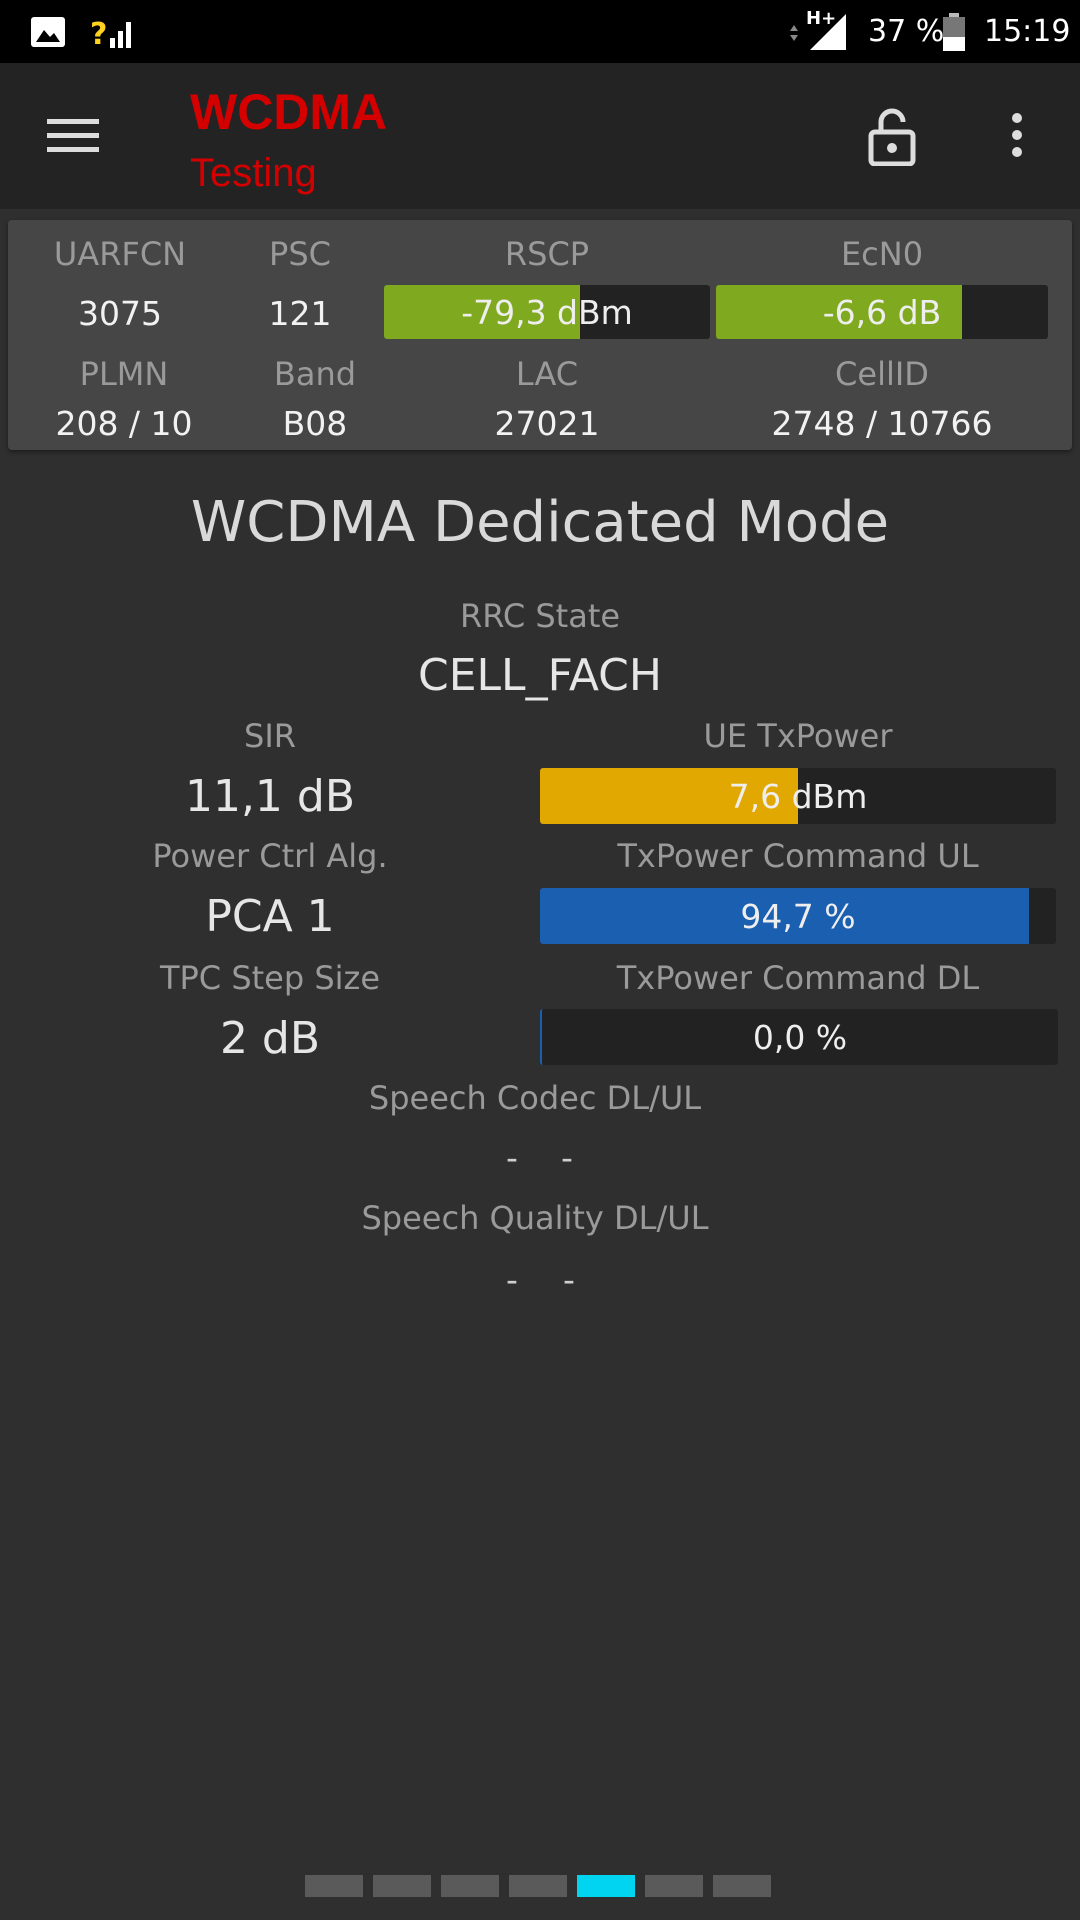  I want to click on rrc-state-label: RRC State, so click(540, 616).